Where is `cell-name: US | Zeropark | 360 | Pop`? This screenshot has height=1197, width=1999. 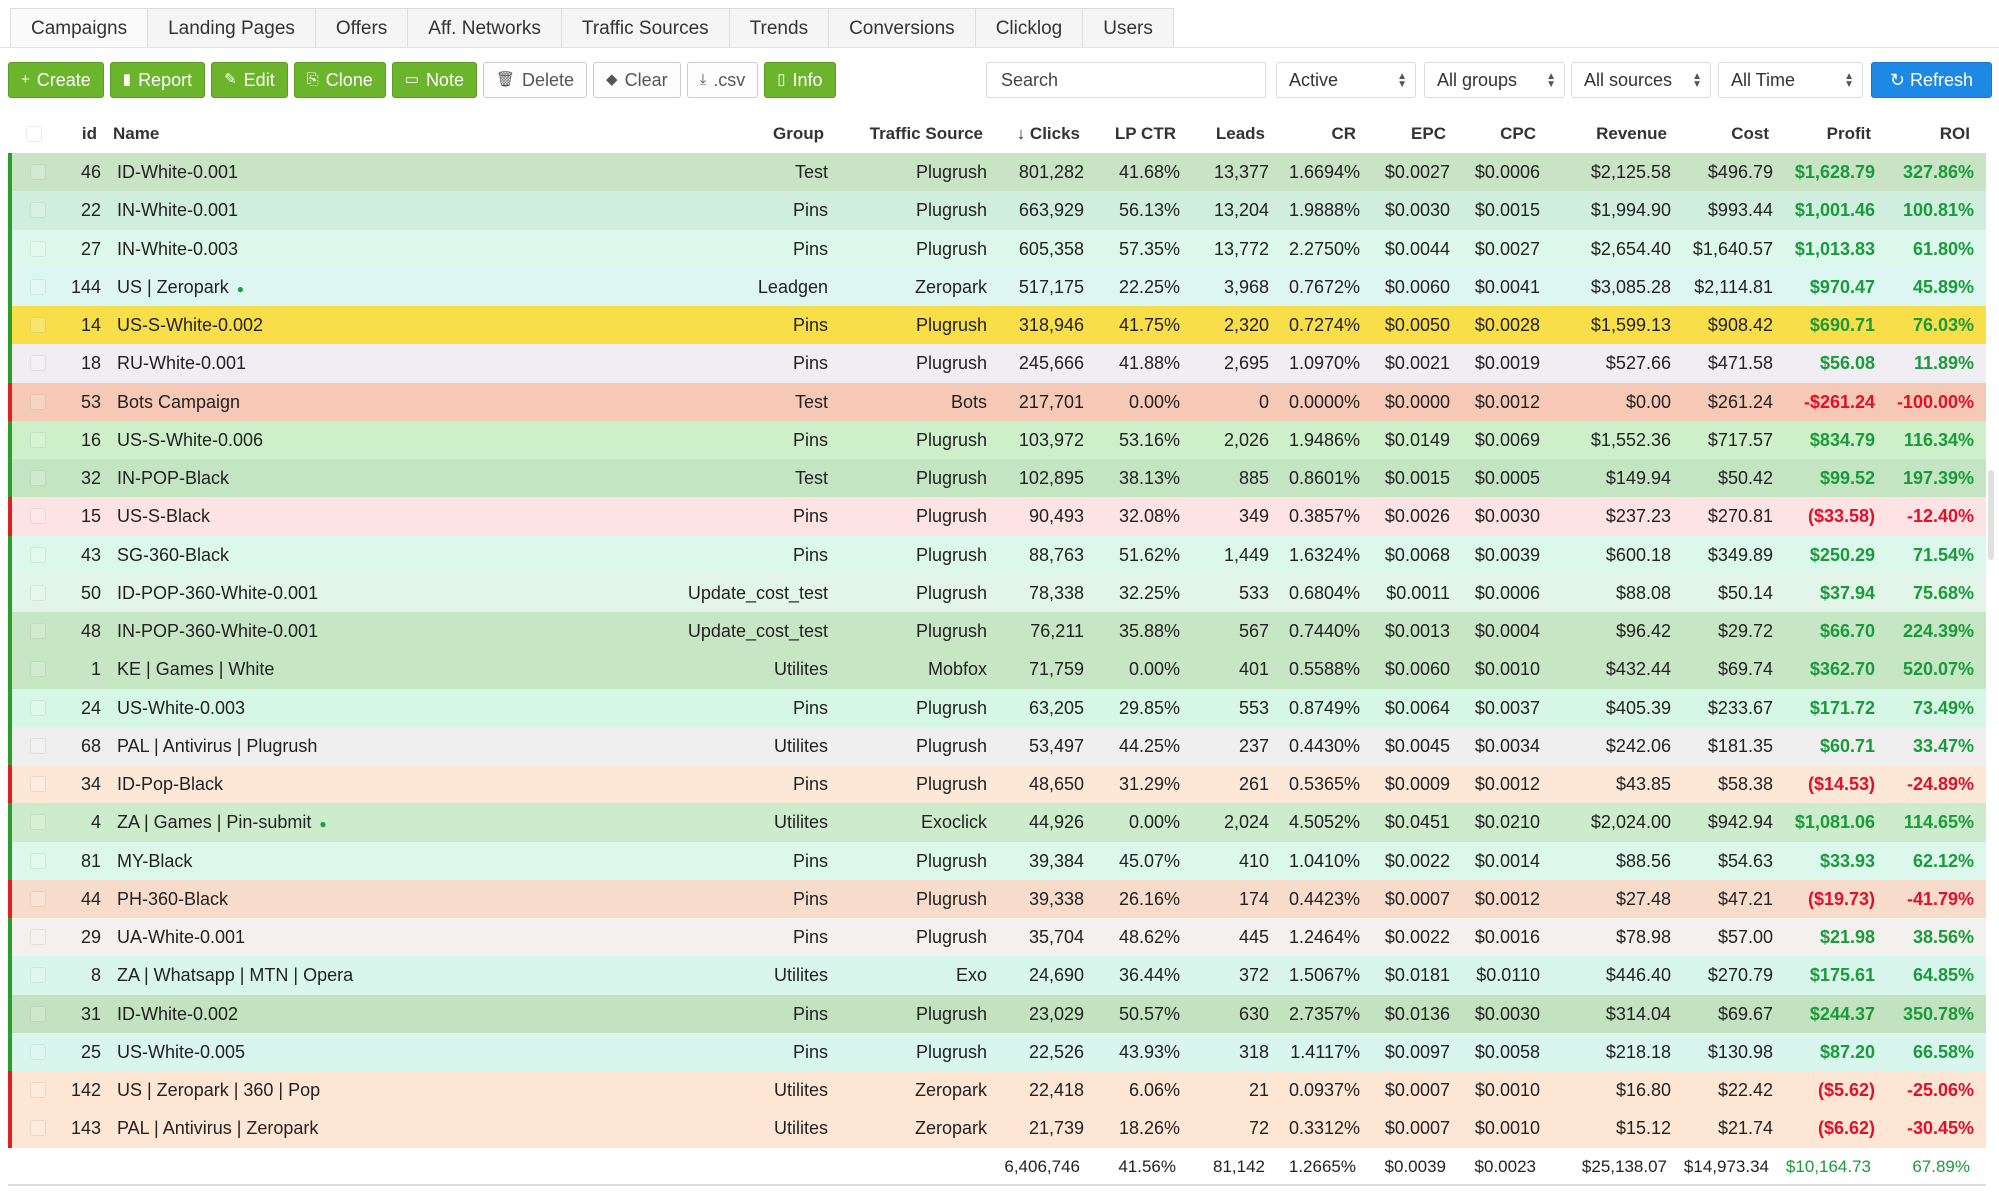 cell-name: US | Zeropark | 360 | Pop is located at coordinates (218, 1090).